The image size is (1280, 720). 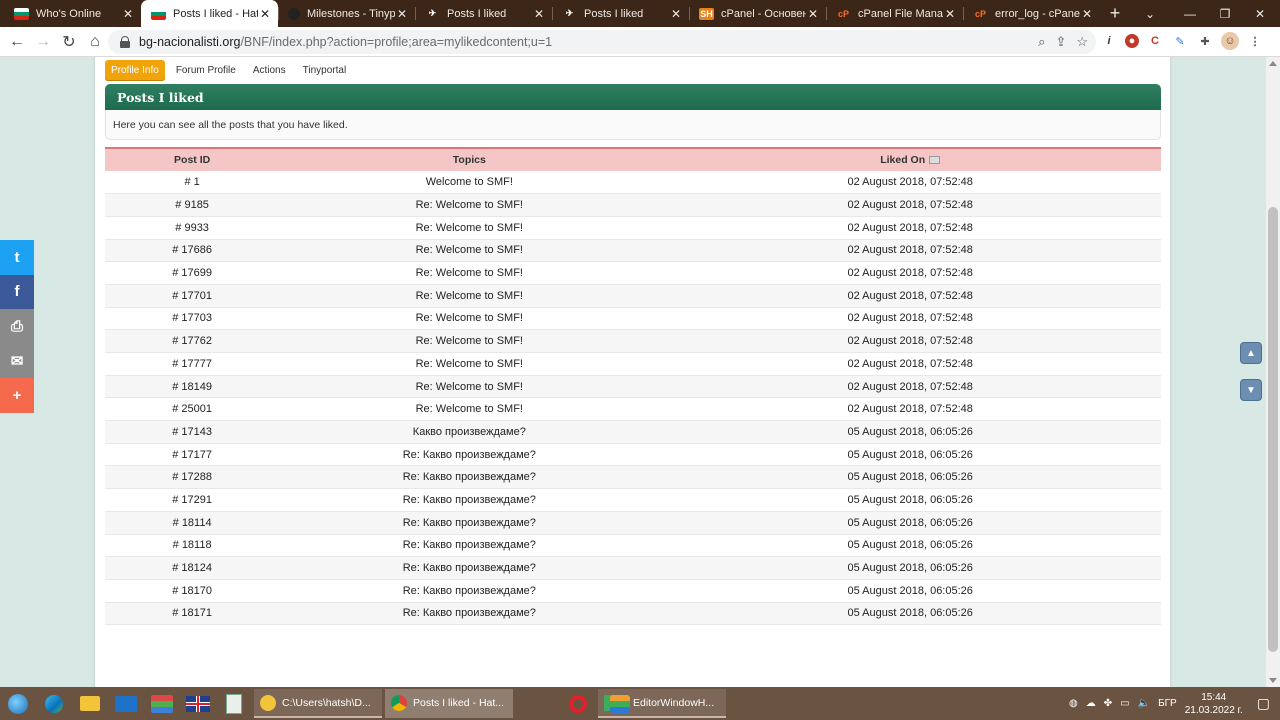 What do you see at coordinates (192, 500) in the screenshot?
I see `post-id-cell: # 17291` at bounding box center [192, 500].